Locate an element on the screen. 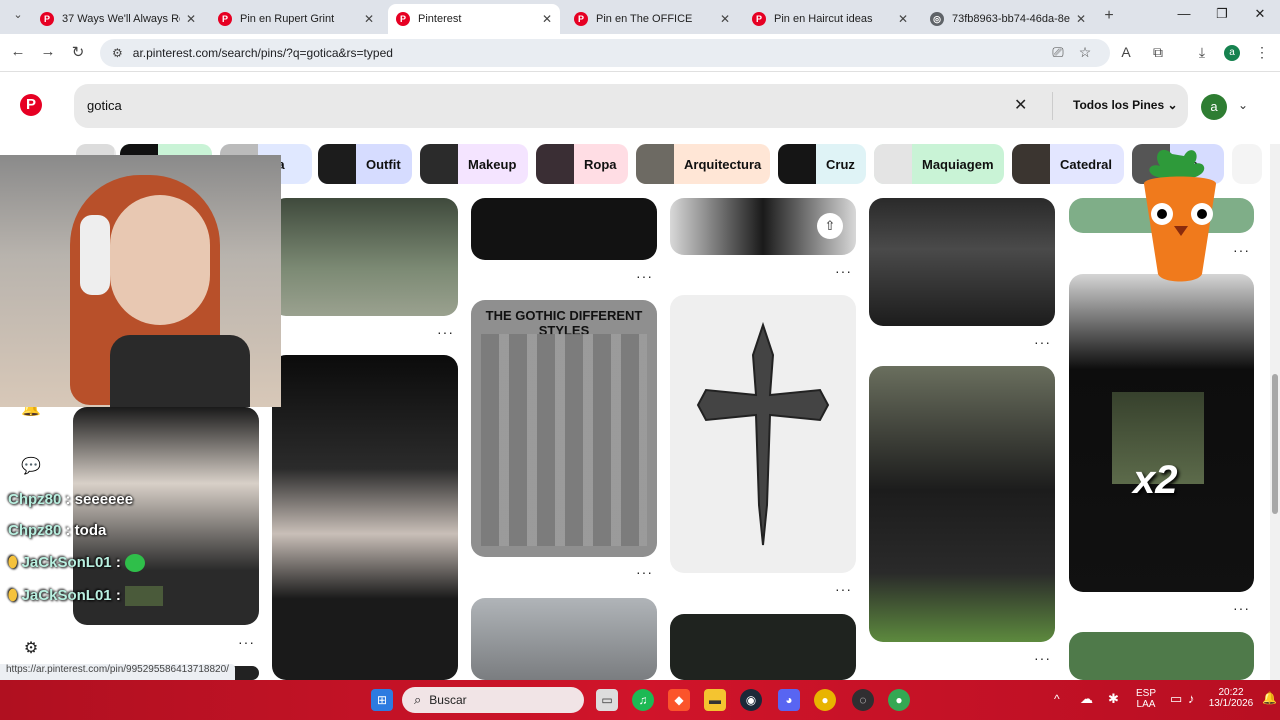  pin-goth-group is located at coordinates (962, 504).